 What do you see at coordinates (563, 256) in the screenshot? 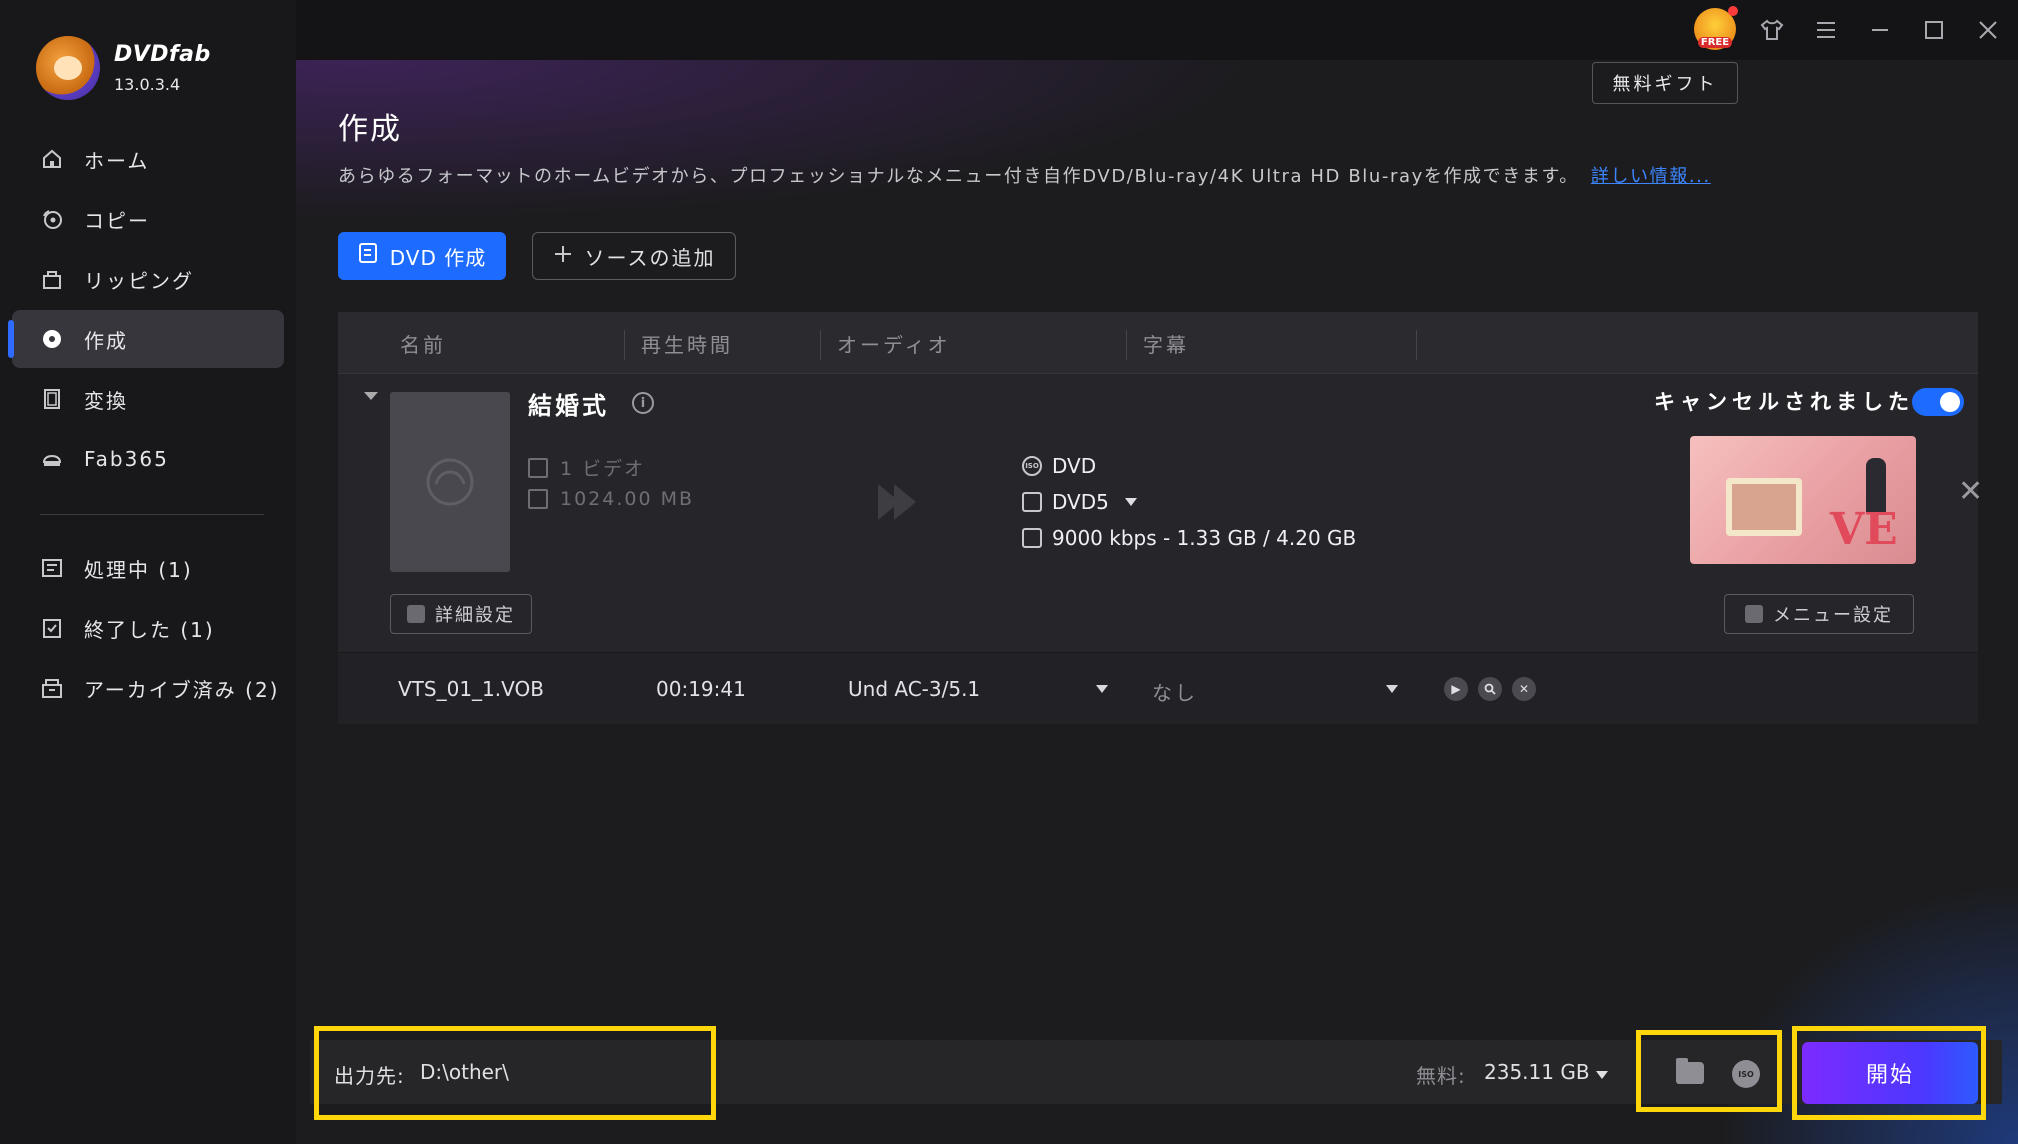
I see `plus-icon` at bounding box center [563, 256].